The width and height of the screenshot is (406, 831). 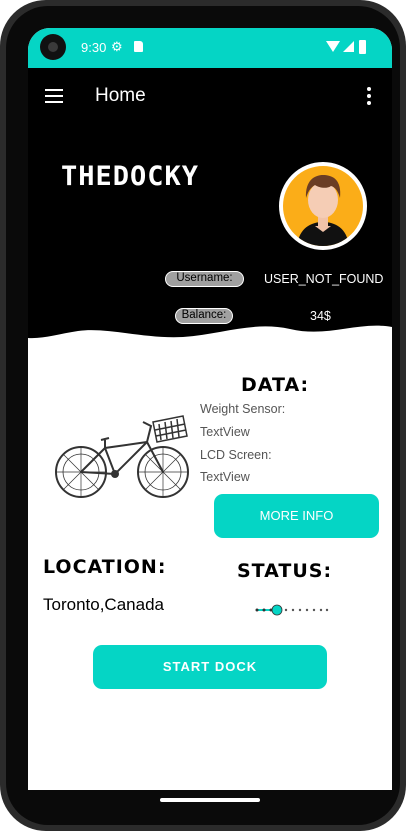 I want to click on bicycle-icon, so click(x=122, y=456).